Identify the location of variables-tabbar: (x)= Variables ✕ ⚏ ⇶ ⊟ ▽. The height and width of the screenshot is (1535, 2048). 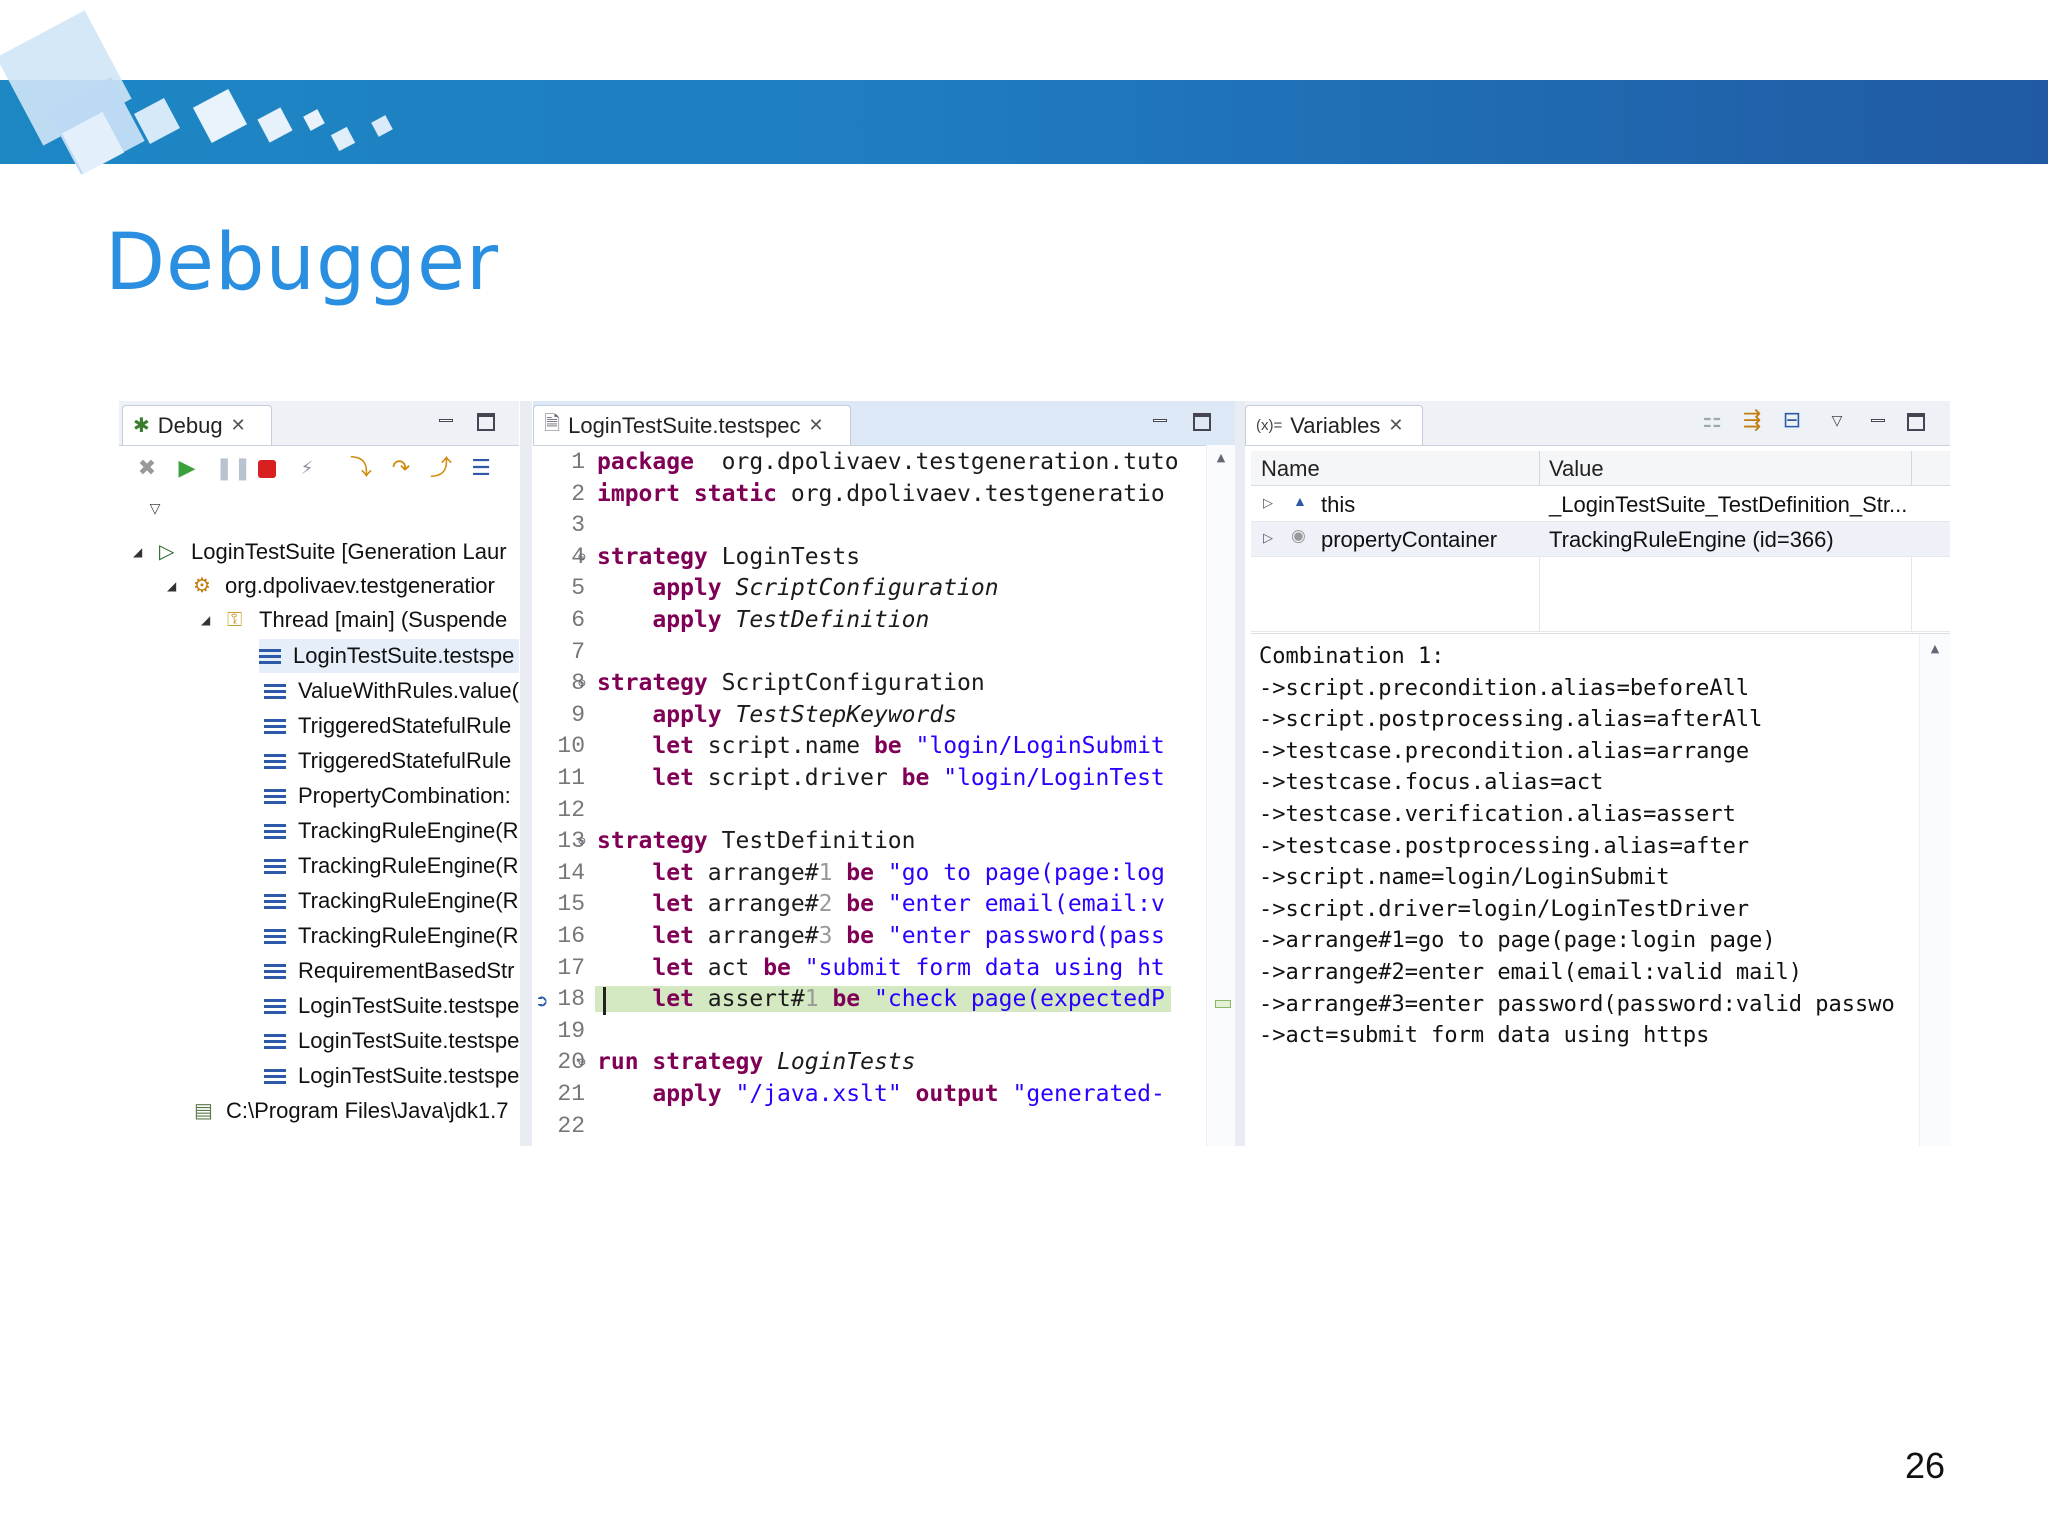
(1597, 423).